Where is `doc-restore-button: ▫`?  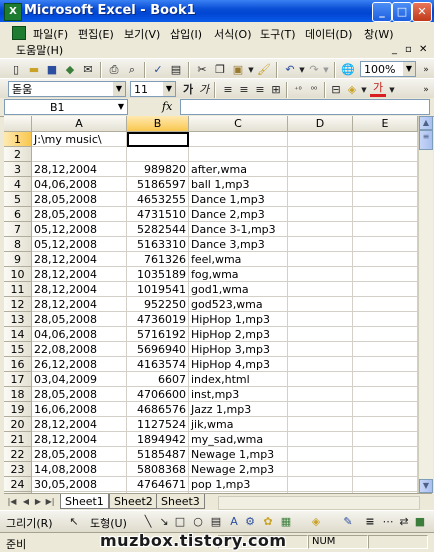
doc-restore-button: ▫ is located at coordinates (408, 49).